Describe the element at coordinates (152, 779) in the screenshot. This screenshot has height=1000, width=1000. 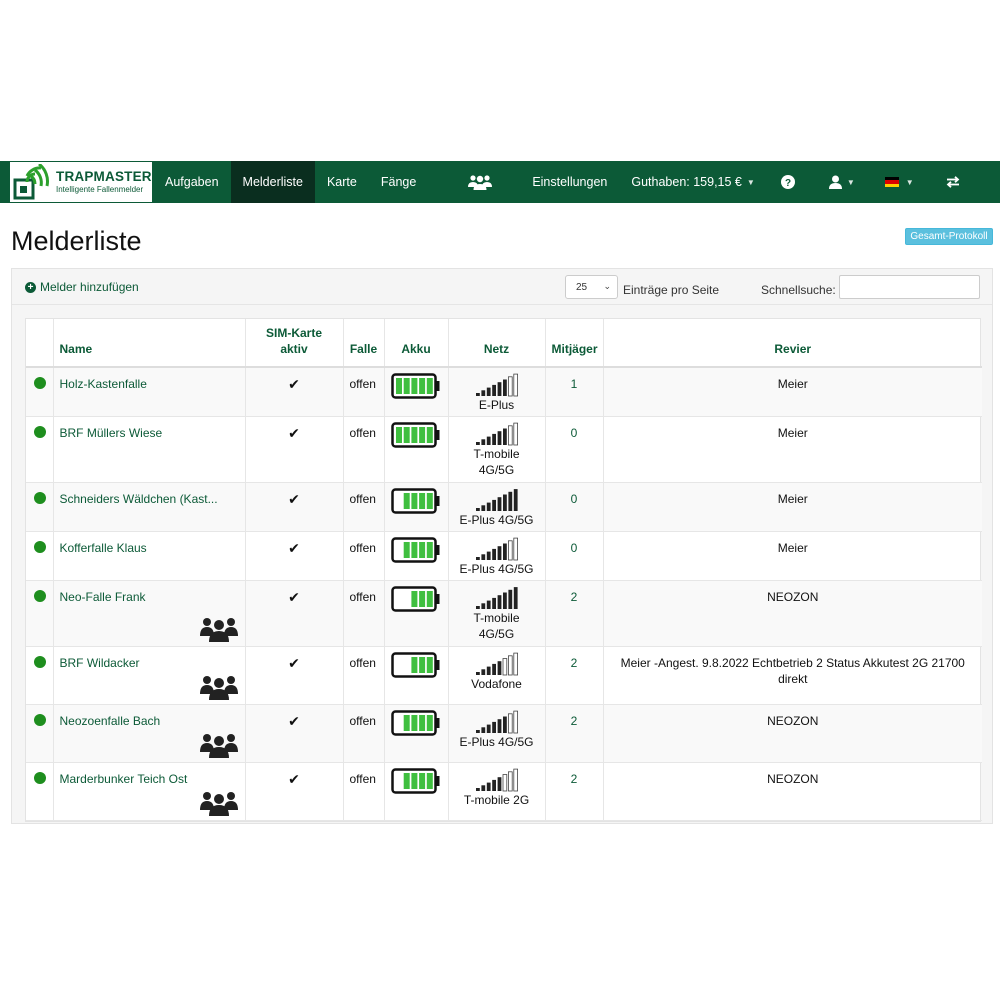
I see `melder-name-link: Marderbunker Teich Ost` at that location.